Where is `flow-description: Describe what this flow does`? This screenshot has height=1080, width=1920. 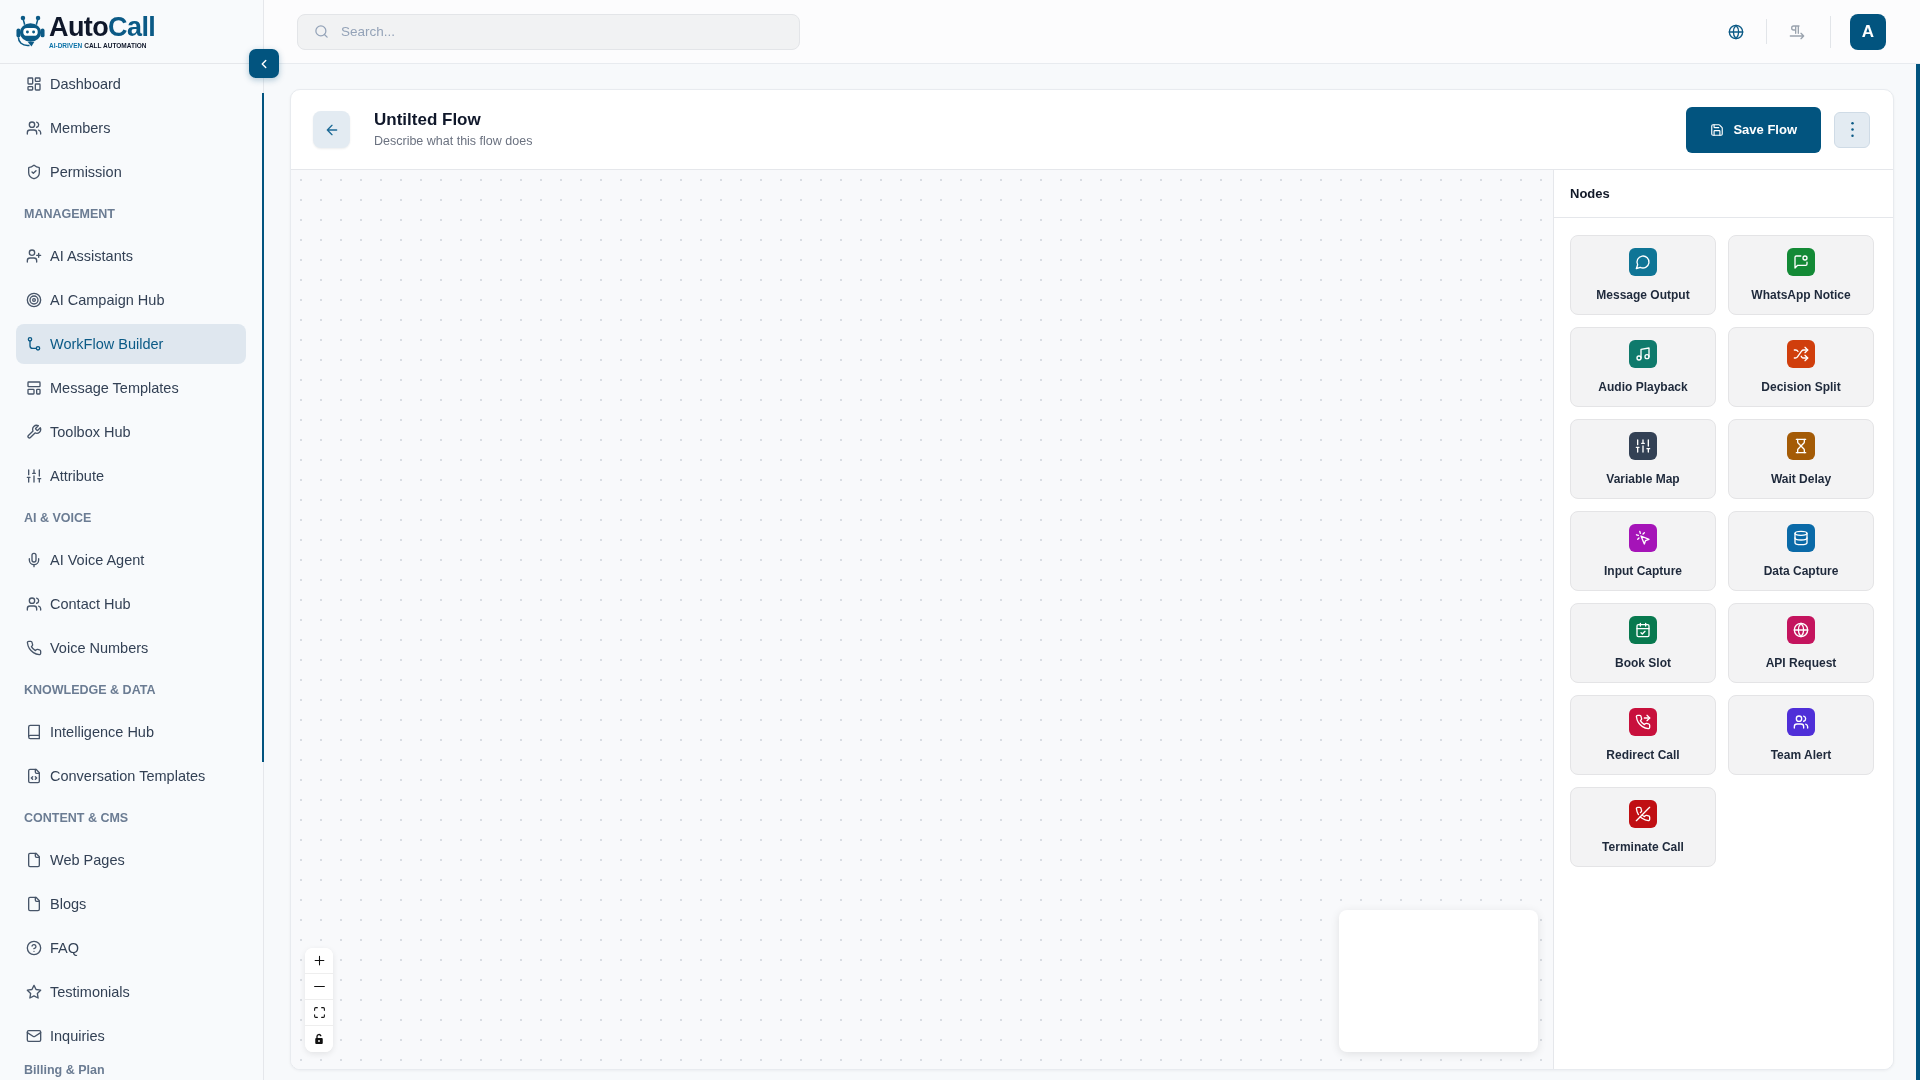 flow-description: Describe what this flow does is located at coordinates (453, 141).